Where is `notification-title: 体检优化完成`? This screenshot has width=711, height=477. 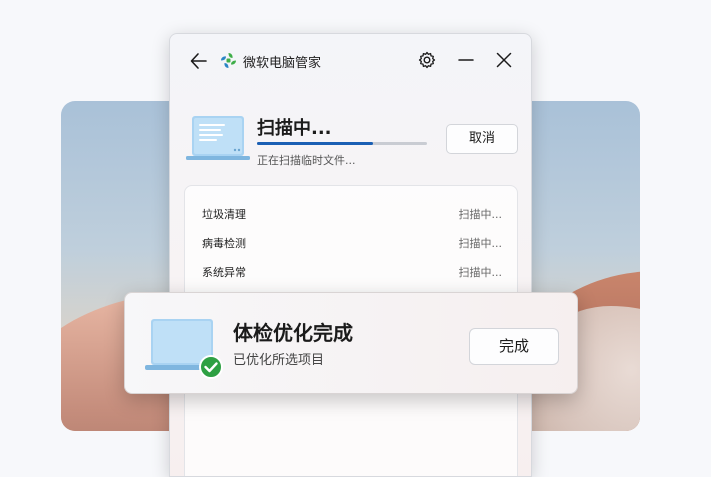 notification-title: 体检优化完成 is located at coordinates (293, 333).